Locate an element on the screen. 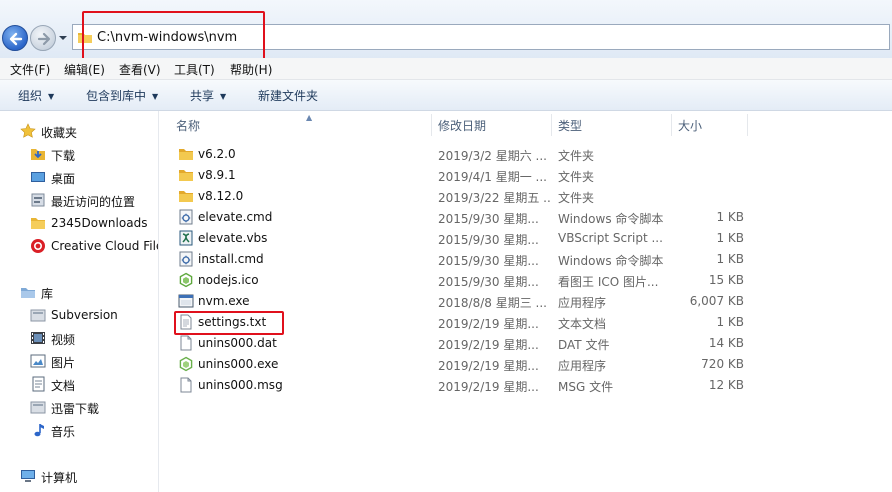 The image size is (892, 492). share-button: 共享 ▼ is located at coordinates (208, 95).